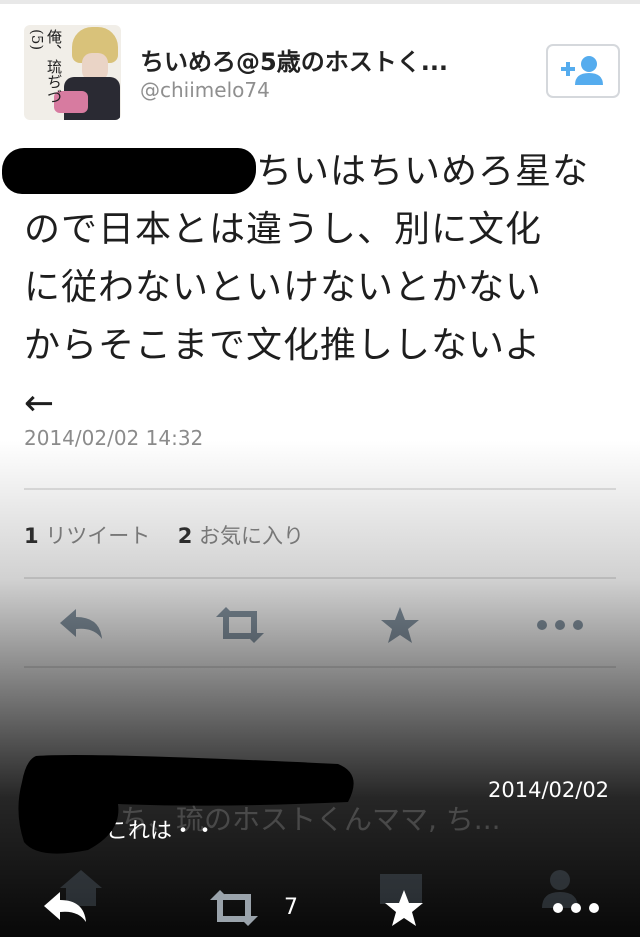 The height and width of the screenshot is (937, 640). Describe the element at coordinates (87, 814) in the screenshot. I see `quoted-avatar` at that location.